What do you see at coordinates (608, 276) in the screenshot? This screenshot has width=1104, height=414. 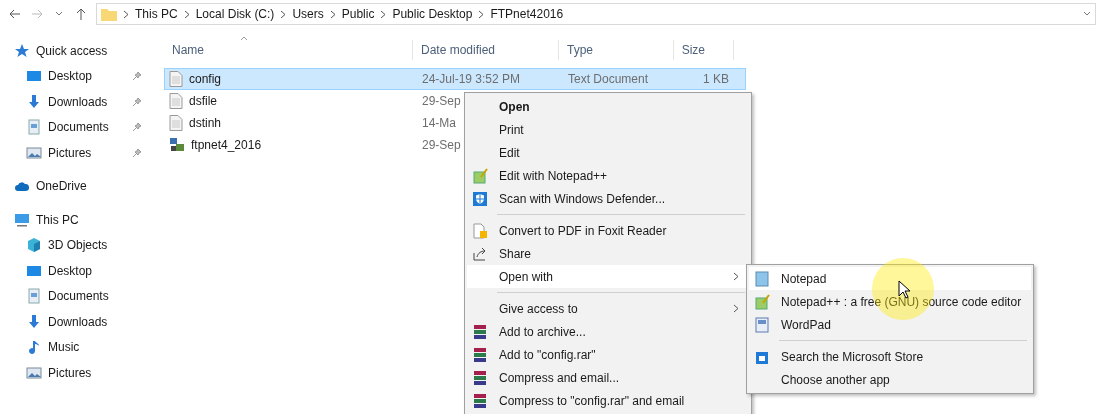 I see `menu-item: Open with` at bounding box center [608, 276].